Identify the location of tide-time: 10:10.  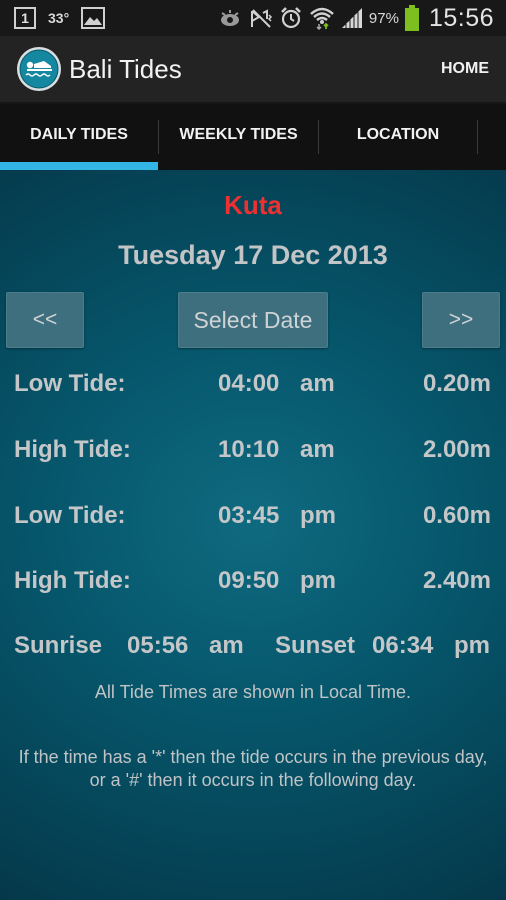
(249, 449).